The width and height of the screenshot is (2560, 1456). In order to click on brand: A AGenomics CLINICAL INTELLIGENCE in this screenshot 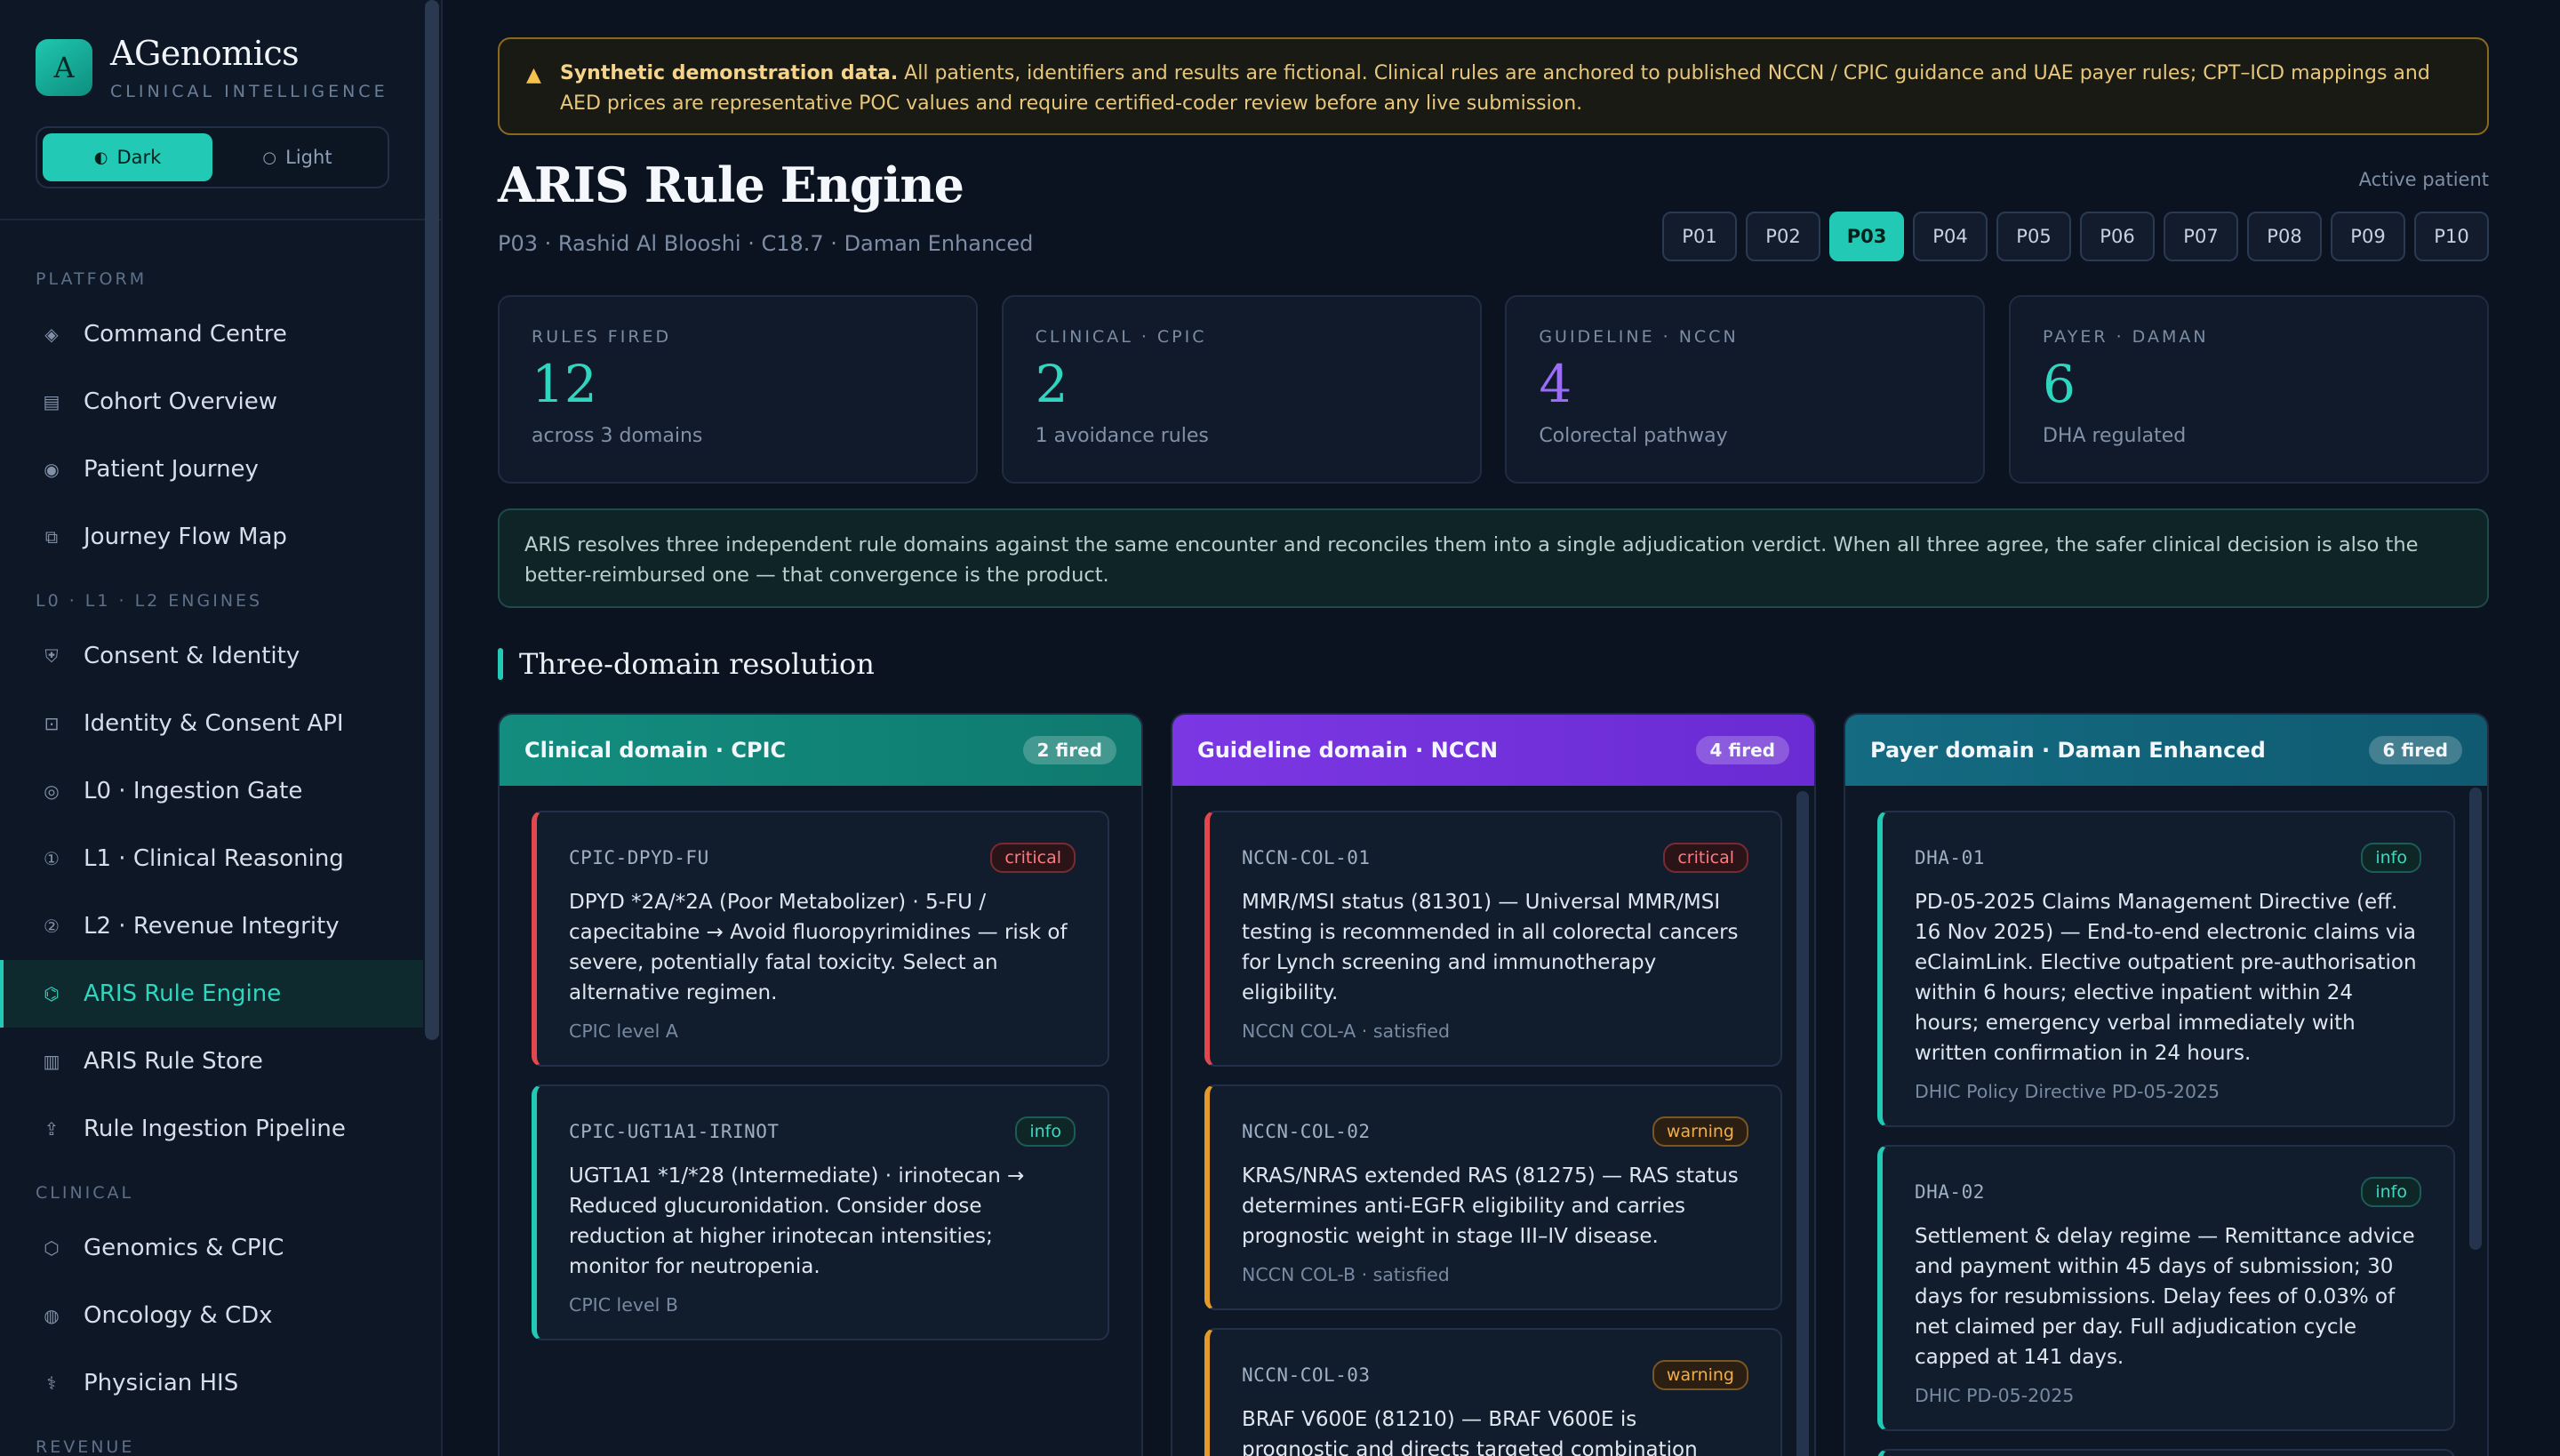, I will do `click(212, 67)`.